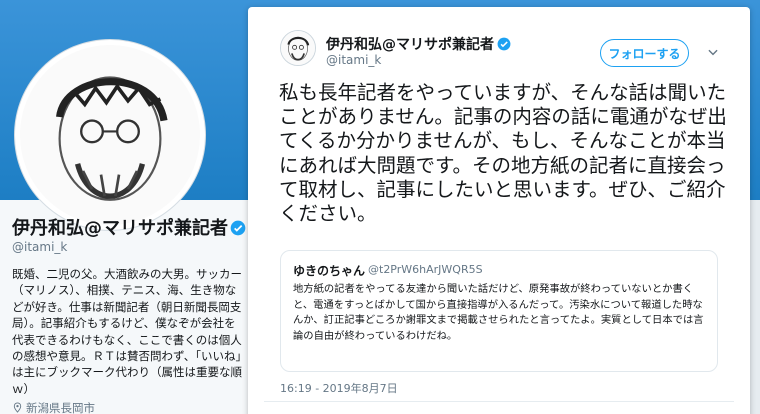  Describe the element at coordinates (499, 401) in the screenshot. I see `divider` at that location.